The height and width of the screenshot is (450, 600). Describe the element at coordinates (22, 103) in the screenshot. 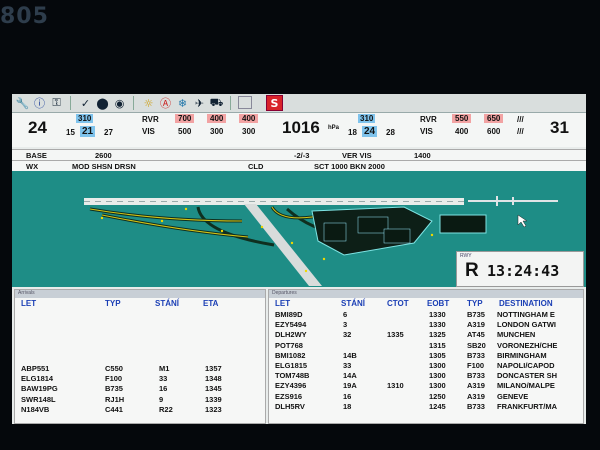

I see `wrench-icon: 🔧` at that location.